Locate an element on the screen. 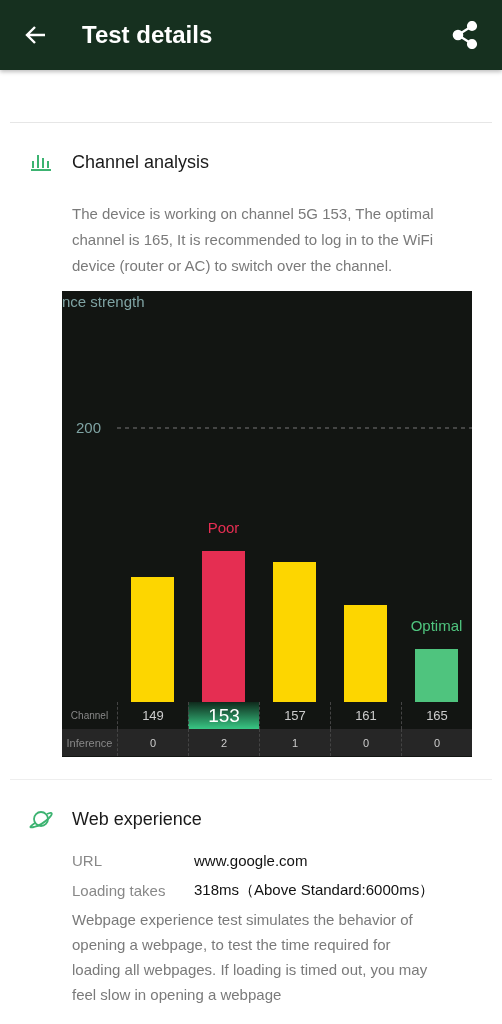 This screenshot has height=1024, width=502. axis-tick-label: 200 is located at coordinates (89, 427).